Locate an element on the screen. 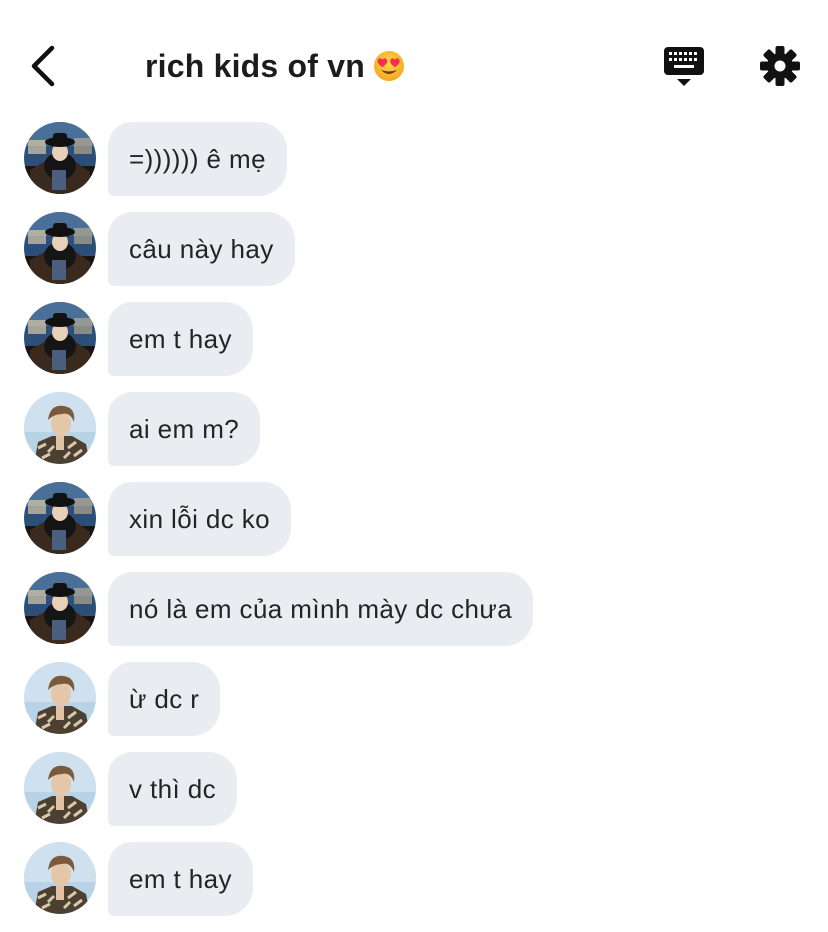 The image size is (828, 932). chat-title-text: rich kids of vn is located at coordinates (255, 66).